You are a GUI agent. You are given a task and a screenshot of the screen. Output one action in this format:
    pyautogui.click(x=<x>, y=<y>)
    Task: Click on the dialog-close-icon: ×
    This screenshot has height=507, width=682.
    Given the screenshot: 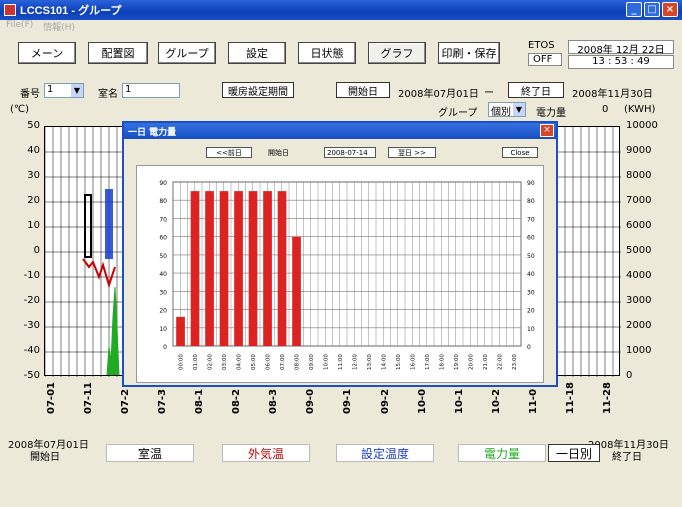 What is the action you would take?
    pyautogui.click(x=547, y=130)
    